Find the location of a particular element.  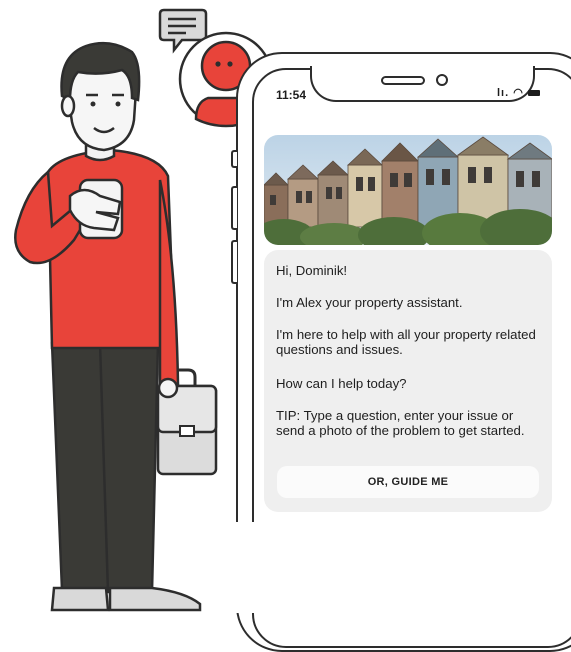

status-icons: lı. ◠ is located at coordinates (518, 92).